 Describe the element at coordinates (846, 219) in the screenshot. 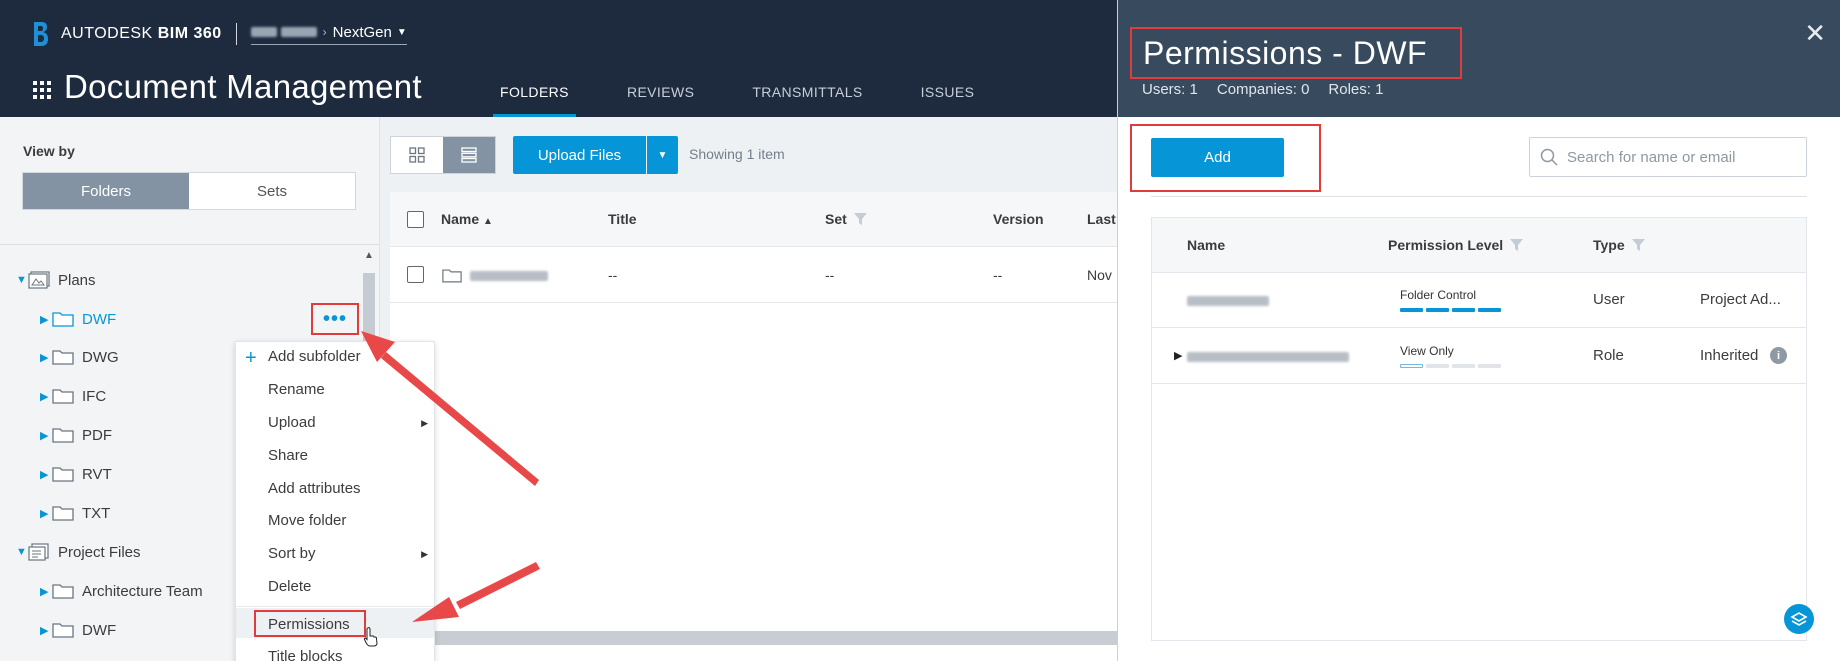

I see `column-header-set: Set` at that location.